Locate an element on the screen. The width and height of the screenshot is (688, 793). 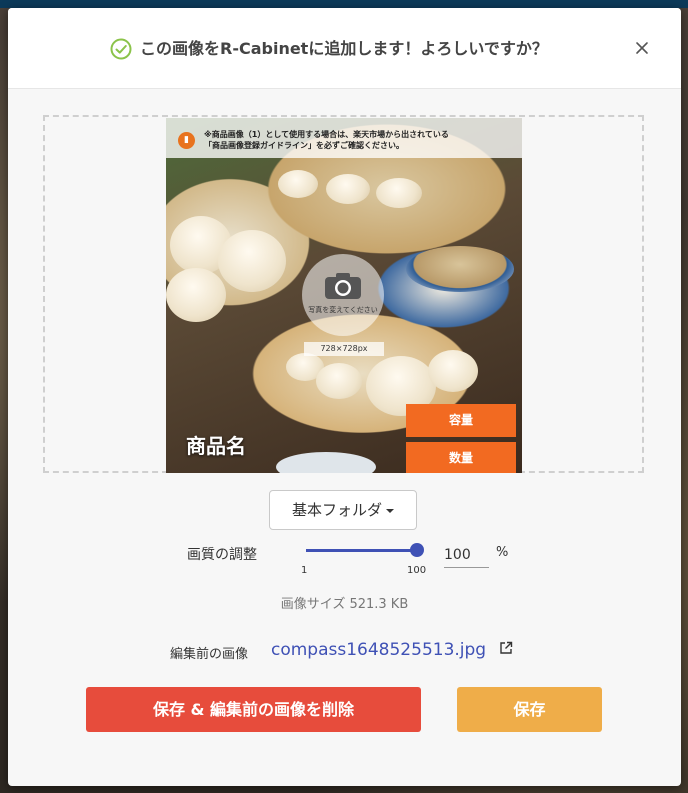
product-name-overlay: 商品名 is located at coordinates (216, 446).